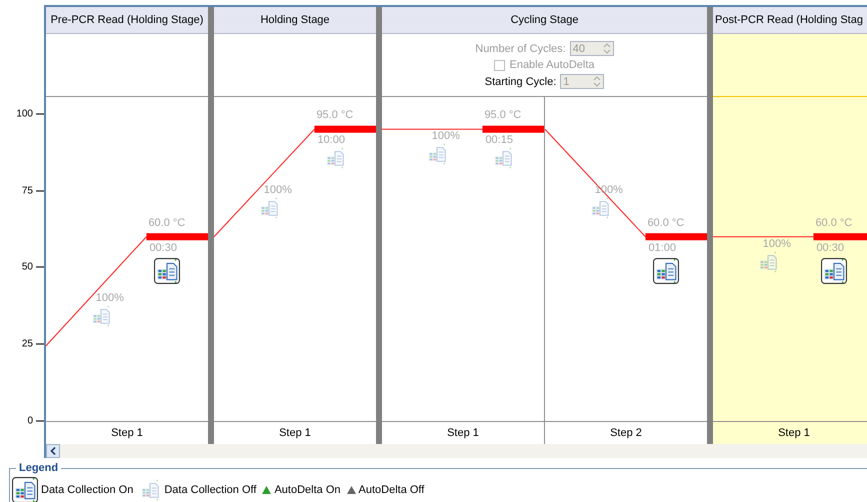 This screenshot has width=867, height=502. I want to click on legend-label: AutoDelta Off, so click(391, 490).